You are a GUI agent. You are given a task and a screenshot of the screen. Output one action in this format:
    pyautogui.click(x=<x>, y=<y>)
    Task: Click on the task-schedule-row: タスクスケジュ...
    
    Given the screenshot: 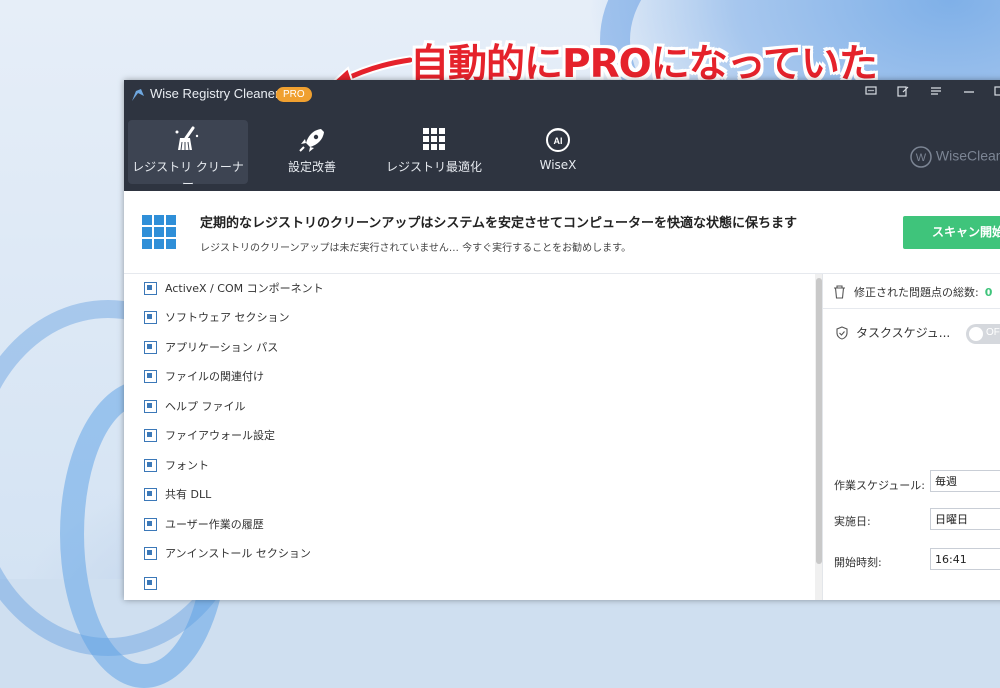 What is the action you would take?
    pyautogui.click(x=892, y=332)
    